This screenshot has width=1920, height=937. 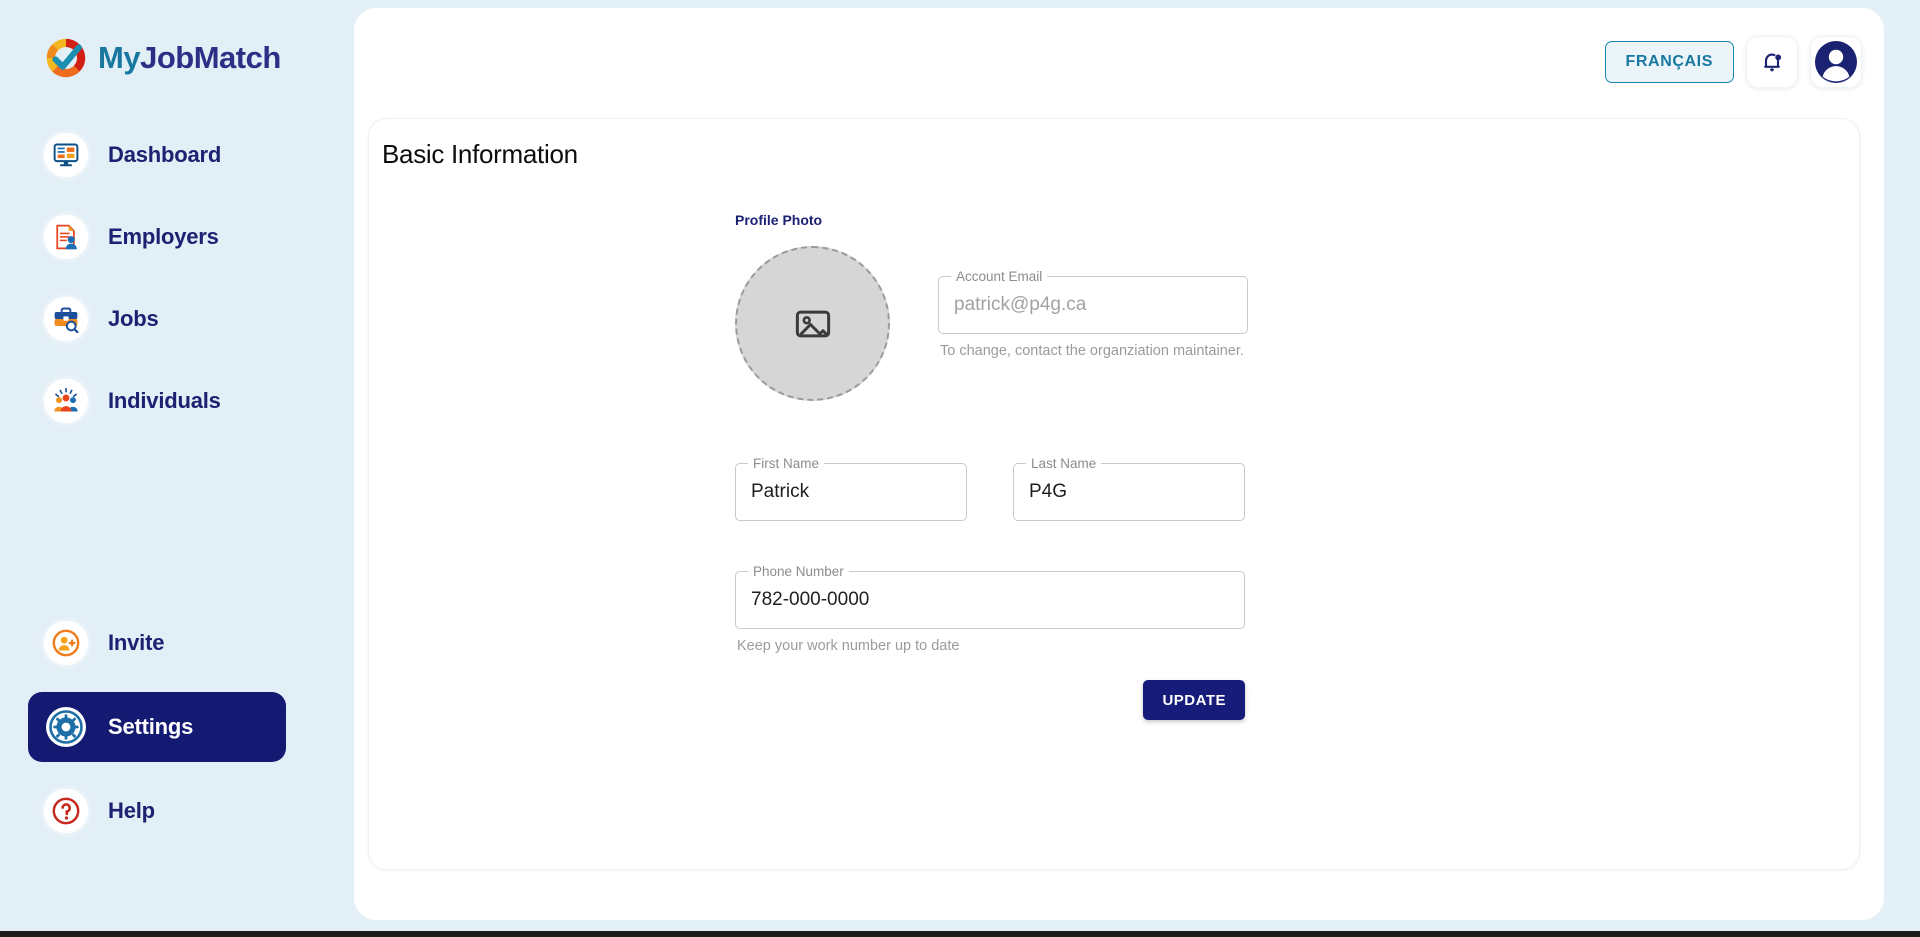 What do you see at coordinates (66, 319) in the screenshot?
I see `briefcase-search-icon` at bounding box center [66, 319].